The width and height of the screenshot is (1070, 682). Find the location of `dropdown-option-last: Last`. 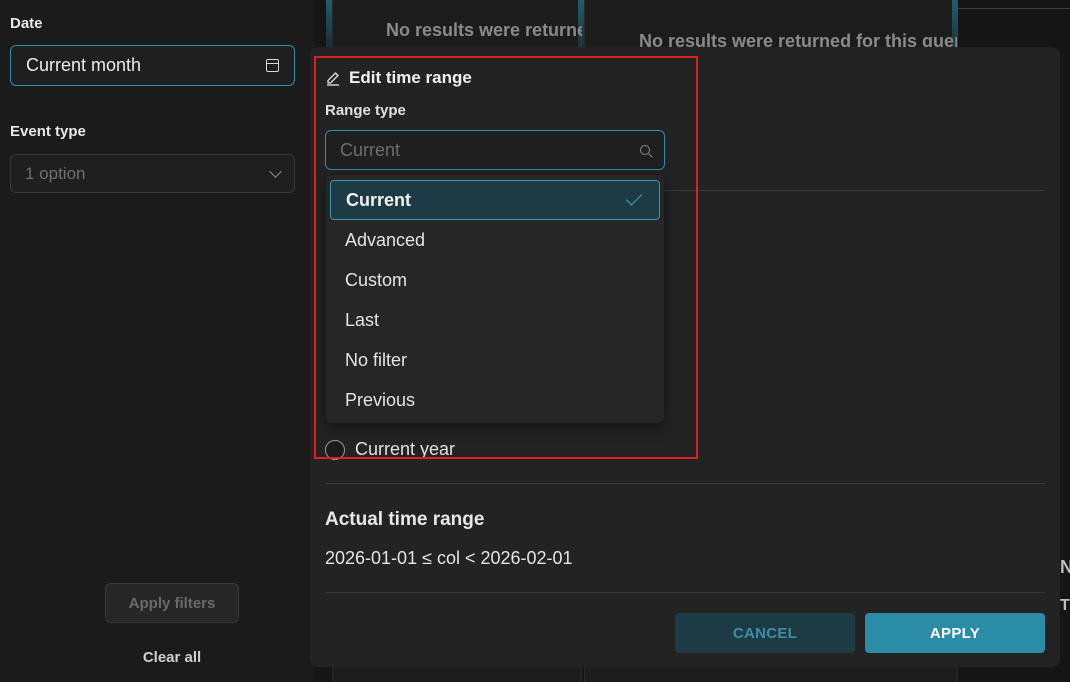

dropdown-option-last: Last is located at coordinates (495, 320).